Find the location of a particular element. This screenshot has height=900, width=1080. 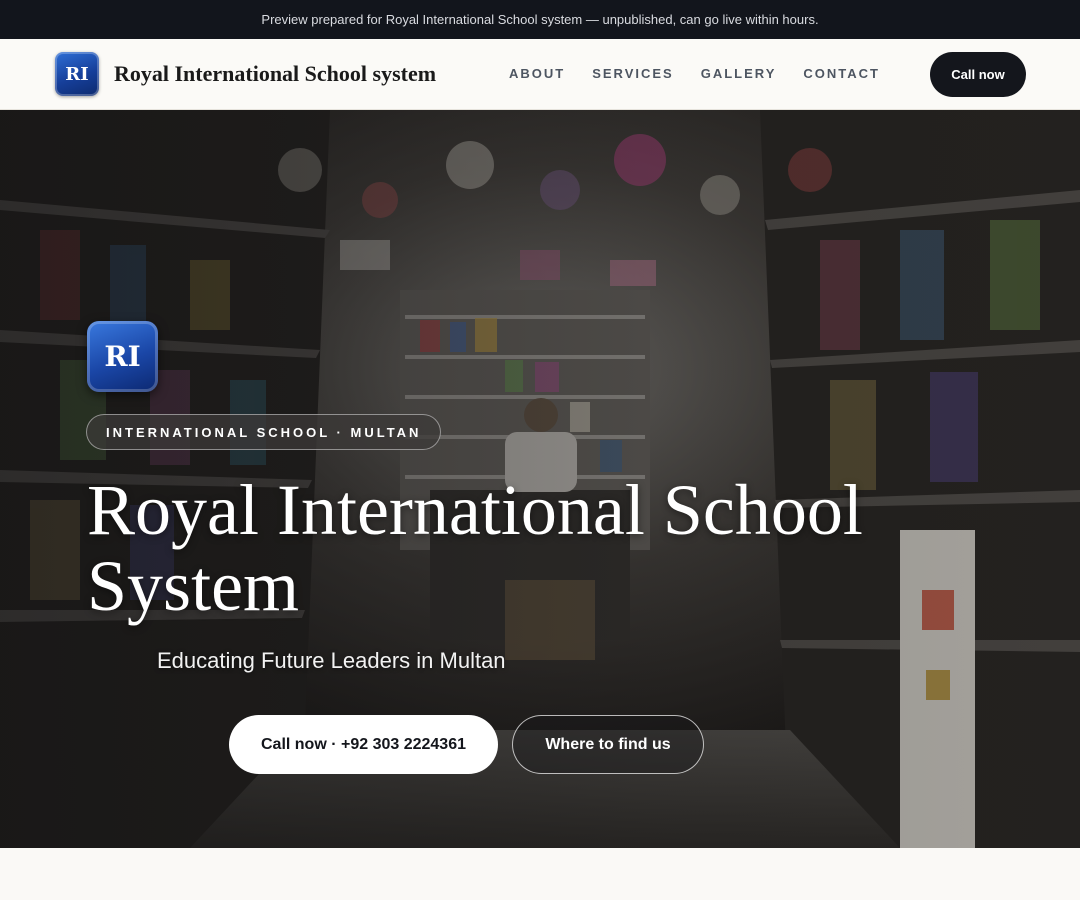

next-section-edge is located at coordinates (540, 874).